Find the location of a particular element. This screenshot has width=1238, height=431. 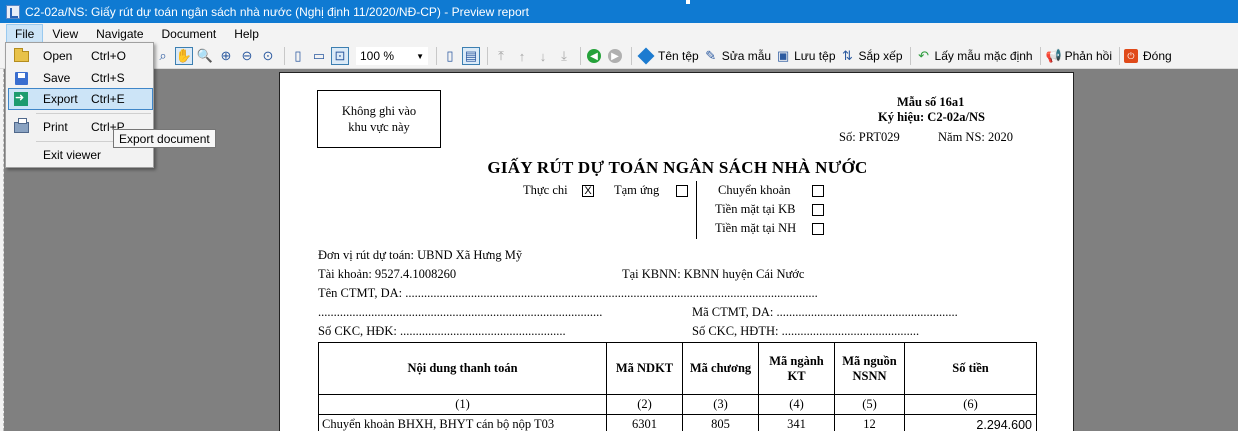

menu-item-shortcut: Ctrl+E is located at coordinates (108, 99).